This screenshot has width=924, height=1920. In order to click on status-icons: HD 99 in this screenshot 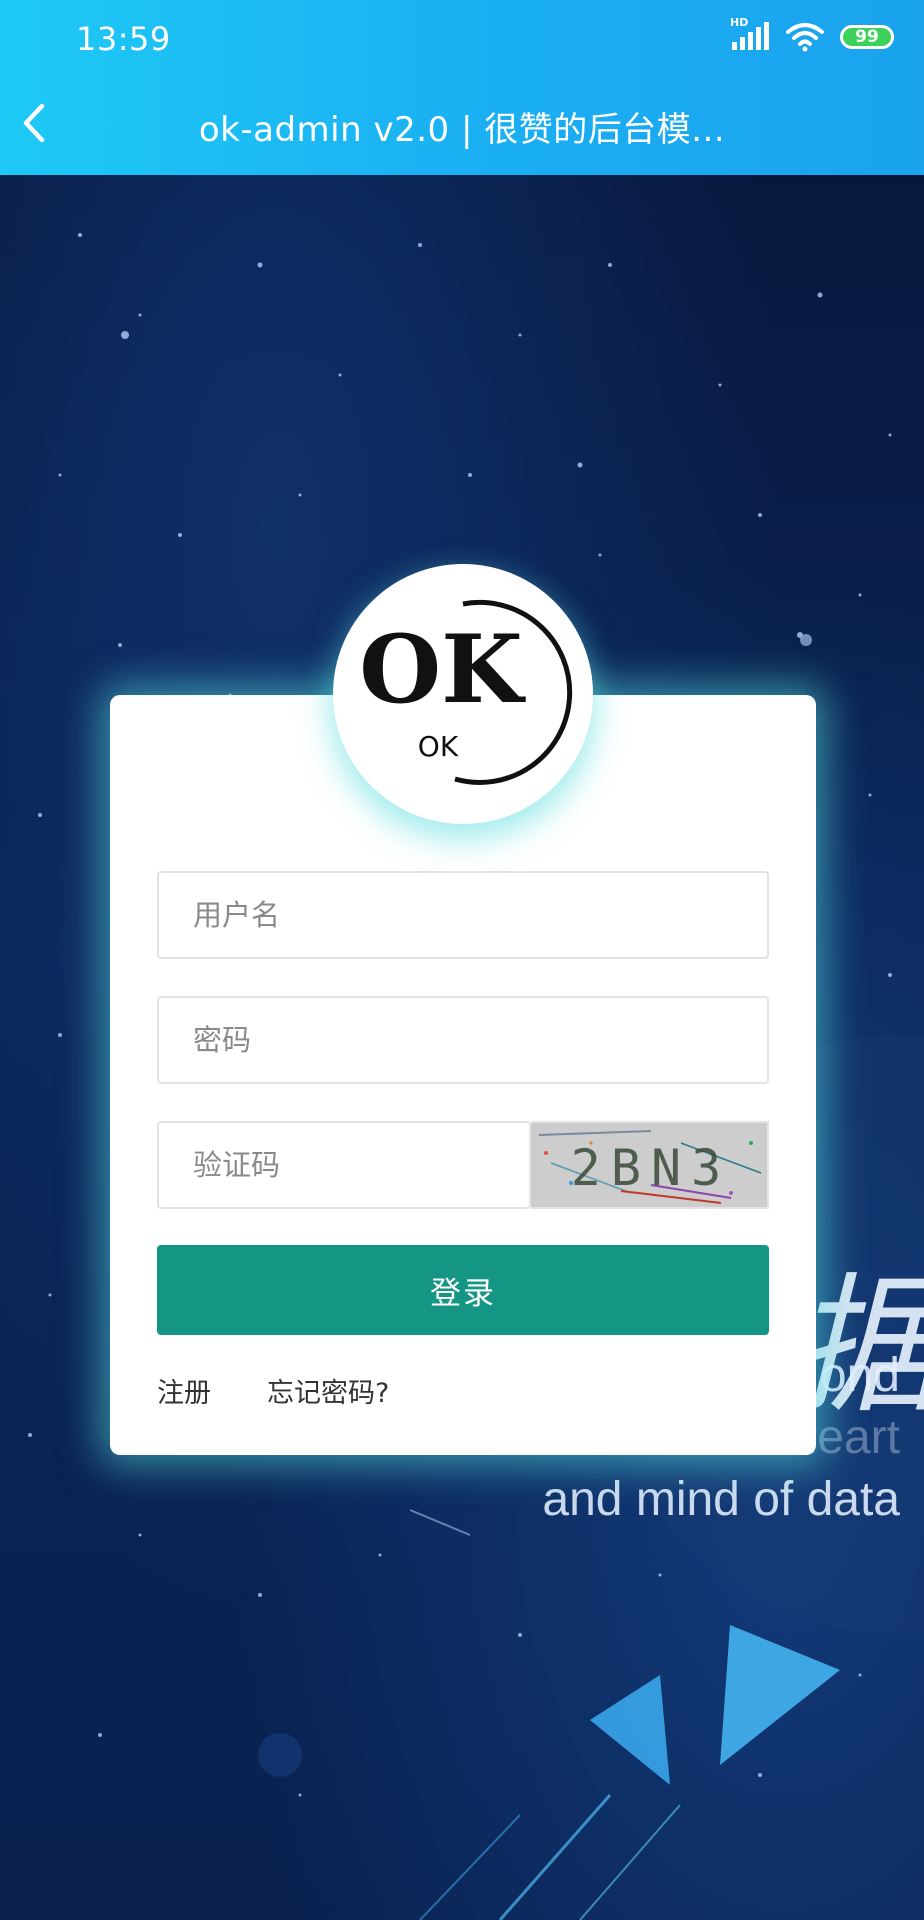, I will do `click(812, 34)`.